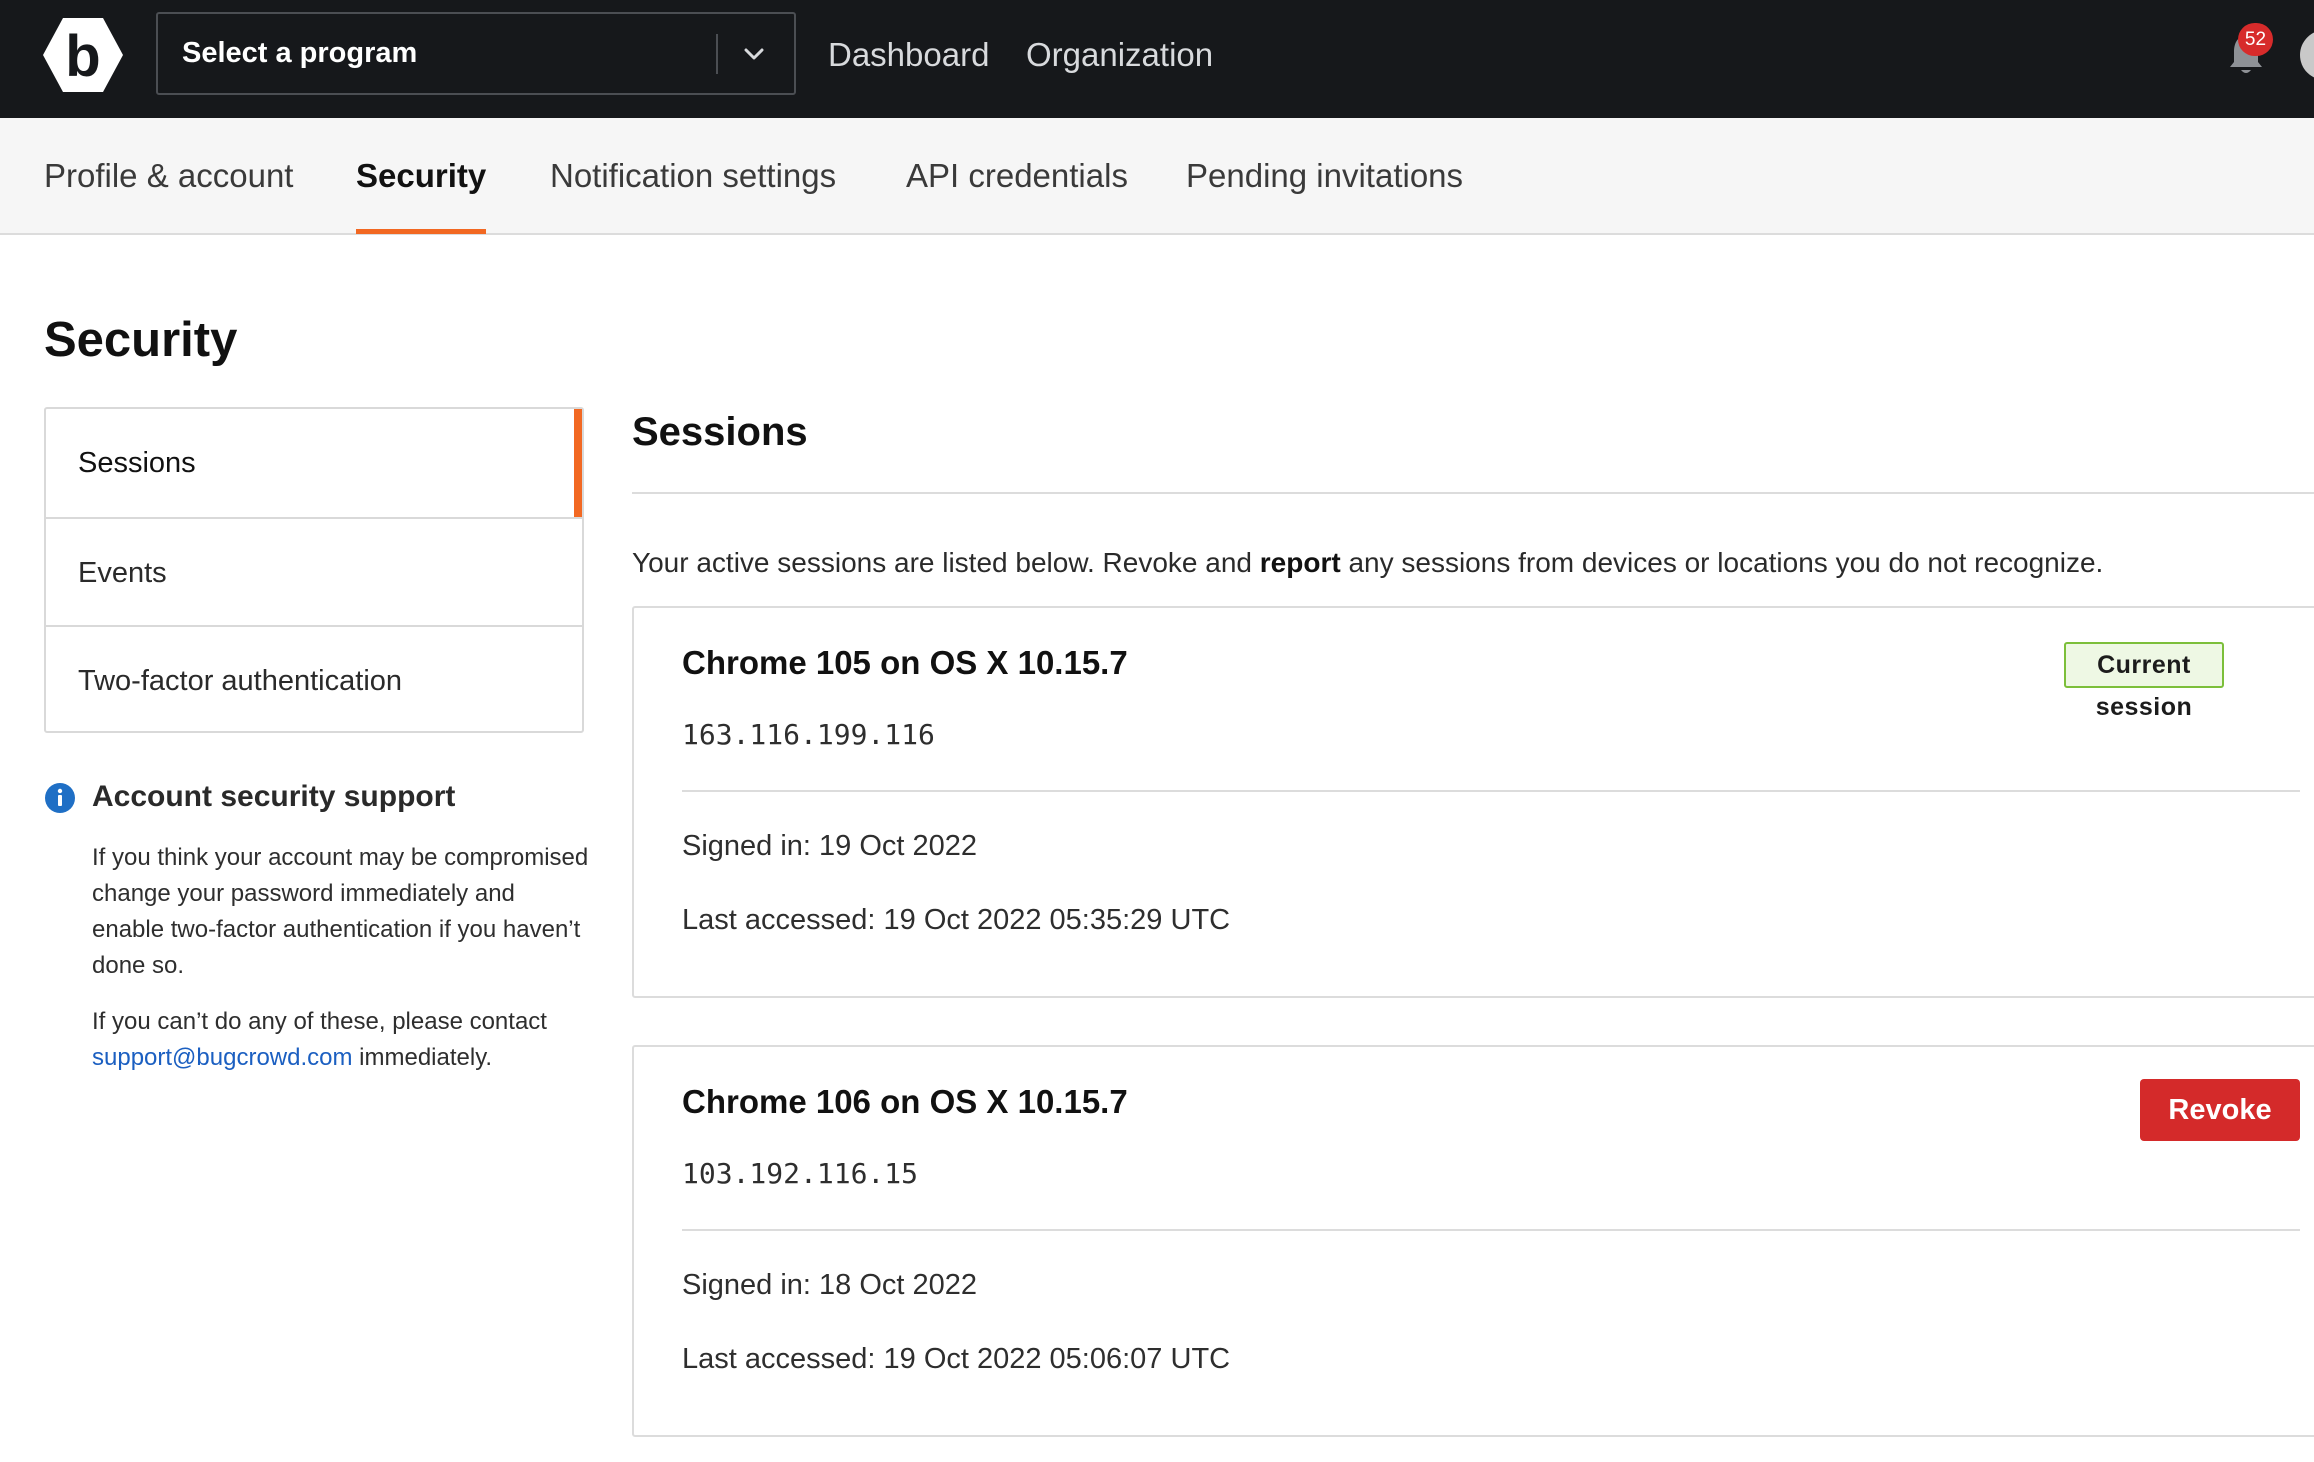  Describe the element at coordinates (1300, 562) in the screenshot. I see `sessions-intro-bold: report` at that location.